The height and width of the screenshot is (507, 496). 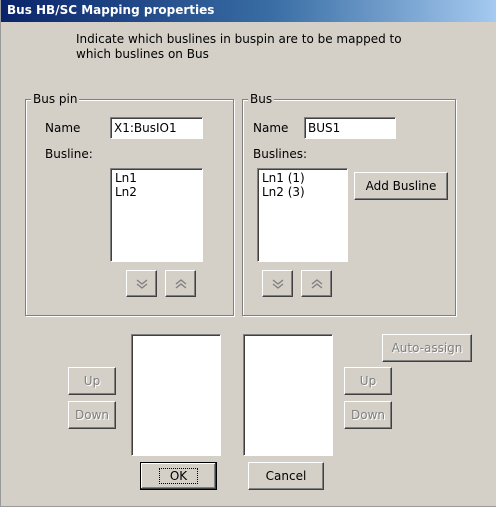 I want to click on bus-move-down-button, so click(x=277, y=283).